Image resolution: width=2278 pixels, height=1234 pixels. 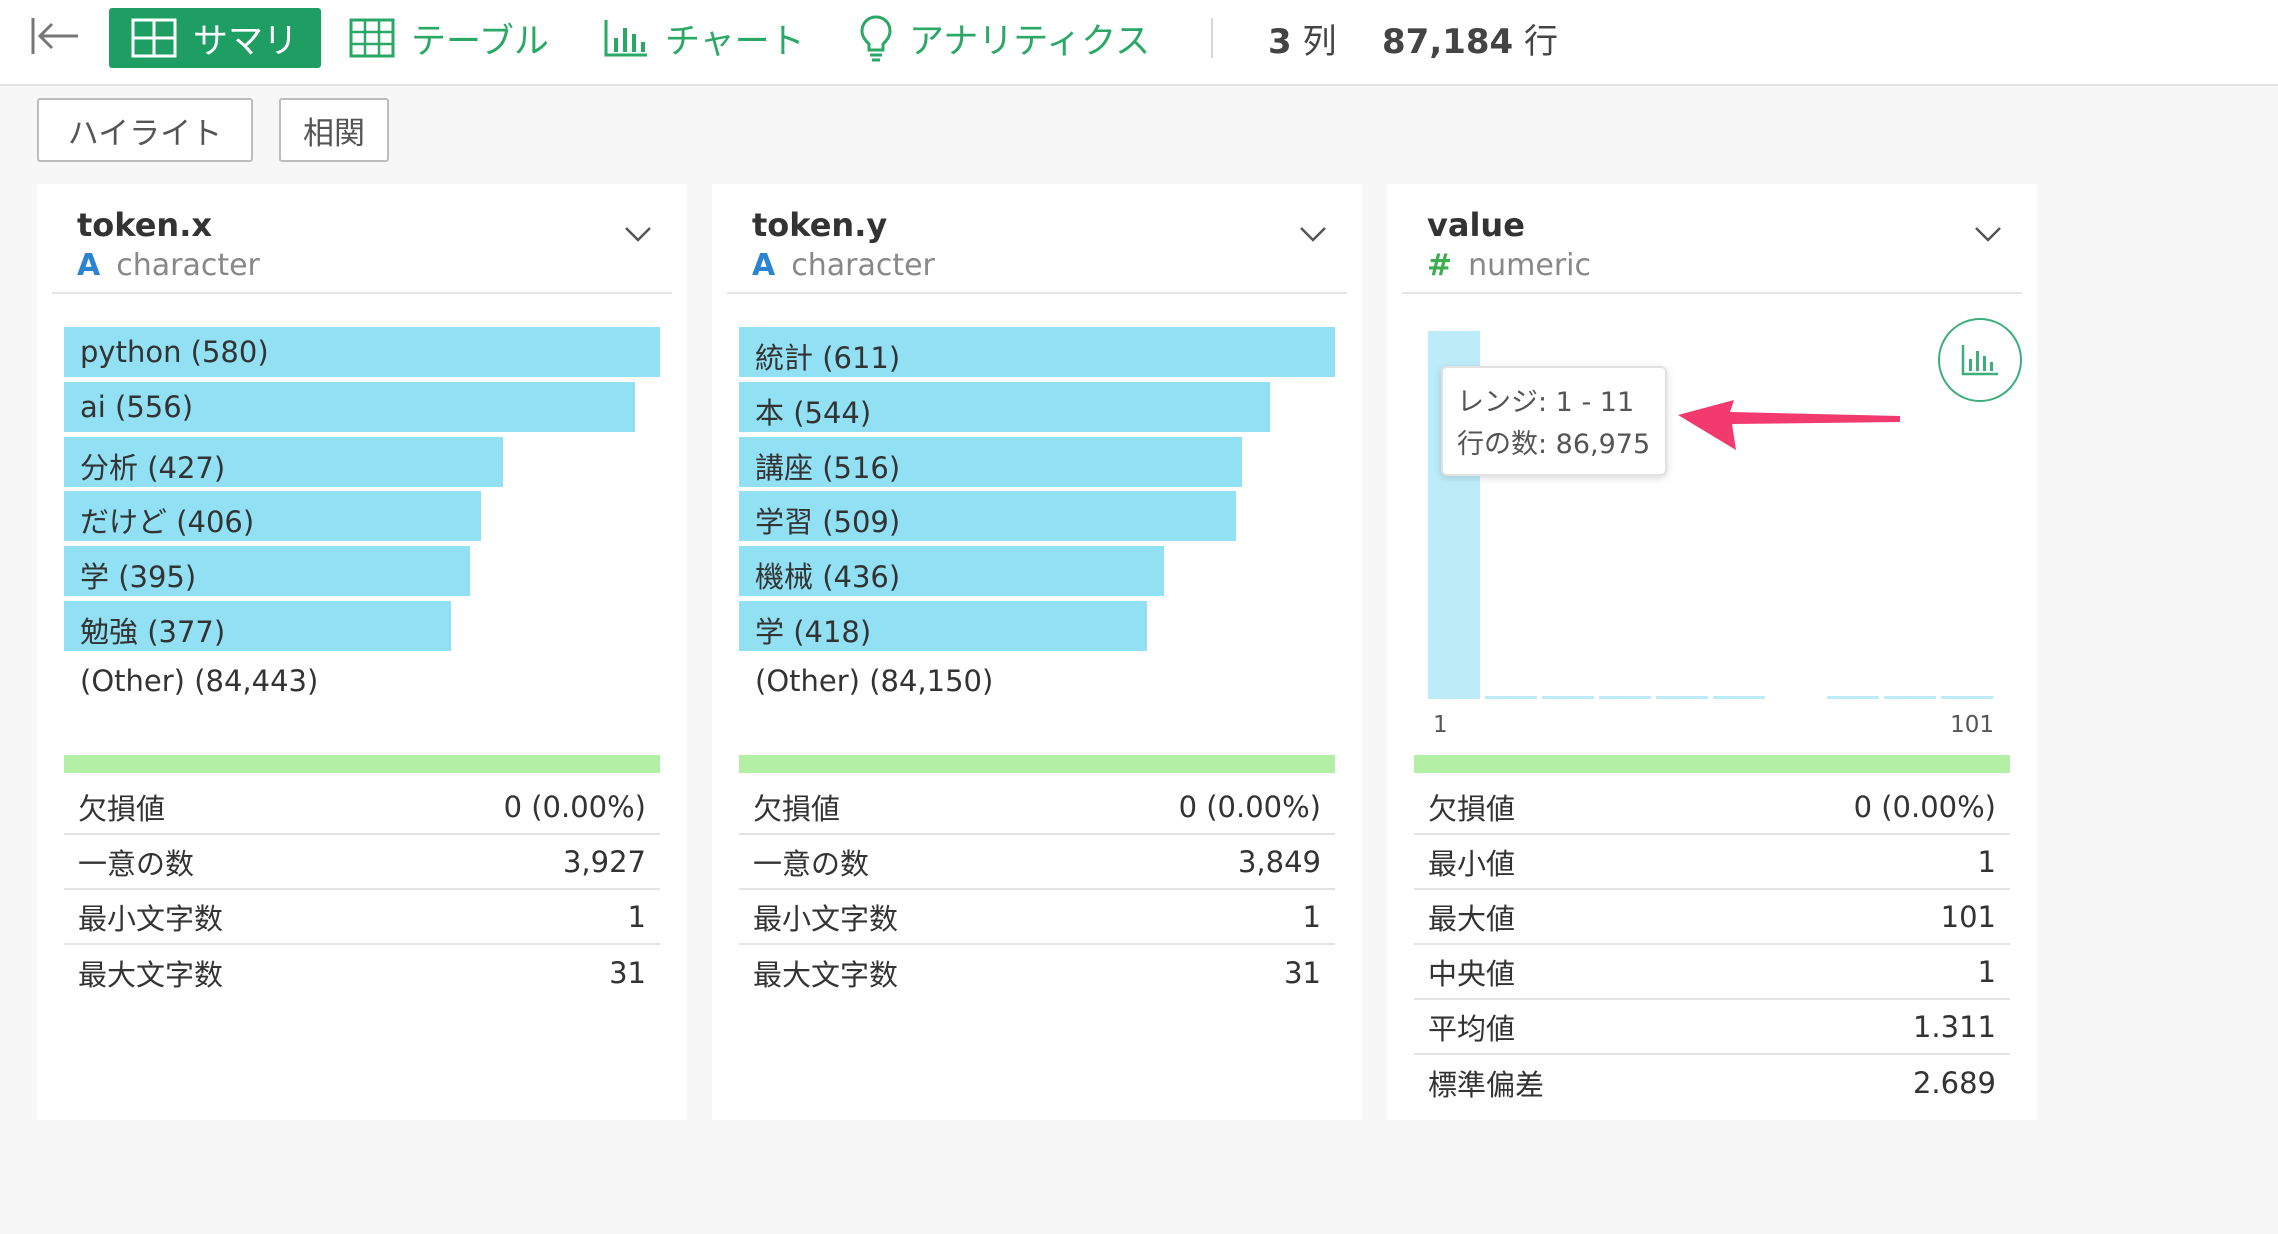 I want to click on header-divider, so click(x=1037, y=293).